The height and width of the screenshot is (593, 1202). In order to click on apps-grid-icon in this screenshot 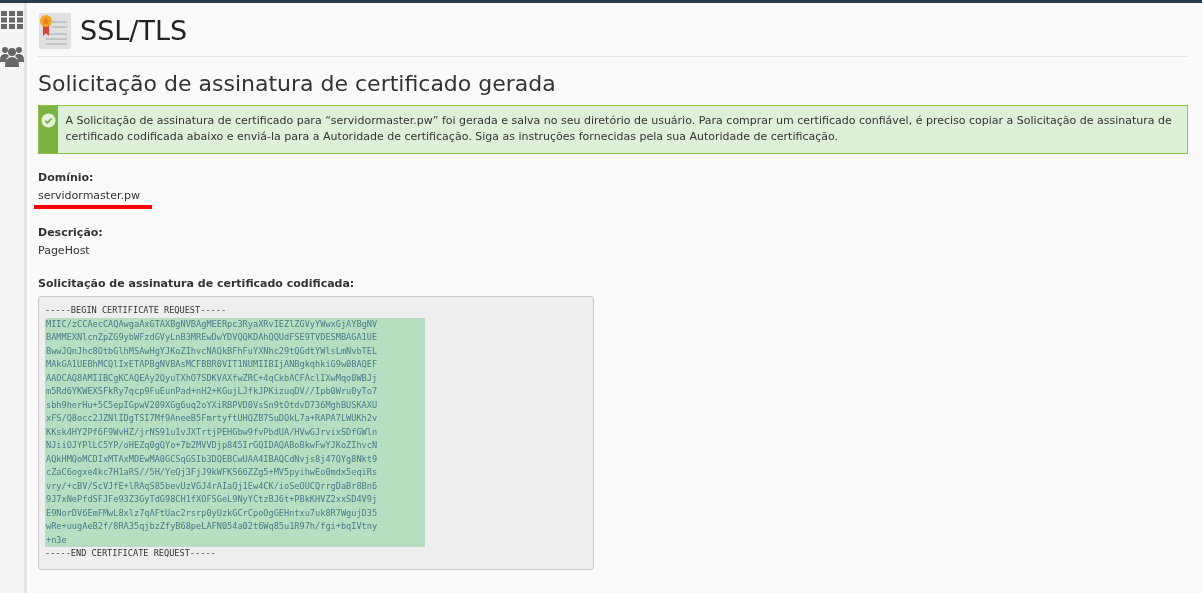, I will do `click(12, 20)`.